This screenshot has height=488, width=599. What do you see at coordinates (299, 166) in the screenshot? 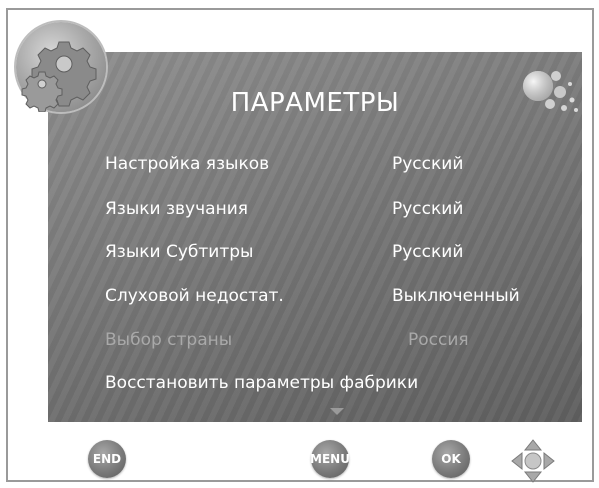
I see `menu-item-language-setup: Настройка языков Русский` at bounding box center [299, 166].